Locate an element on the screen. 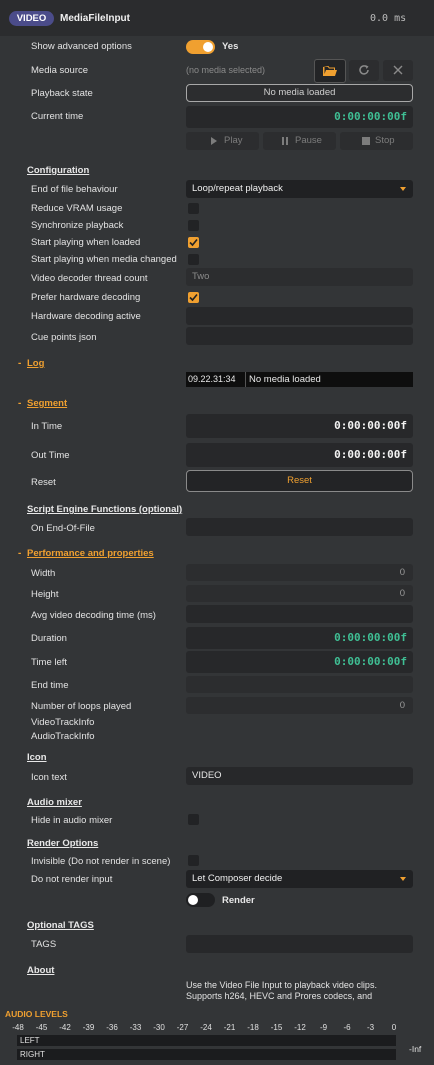  reduce-vram-label: Reduce VRAM usage is located at coordinates (77, 208).